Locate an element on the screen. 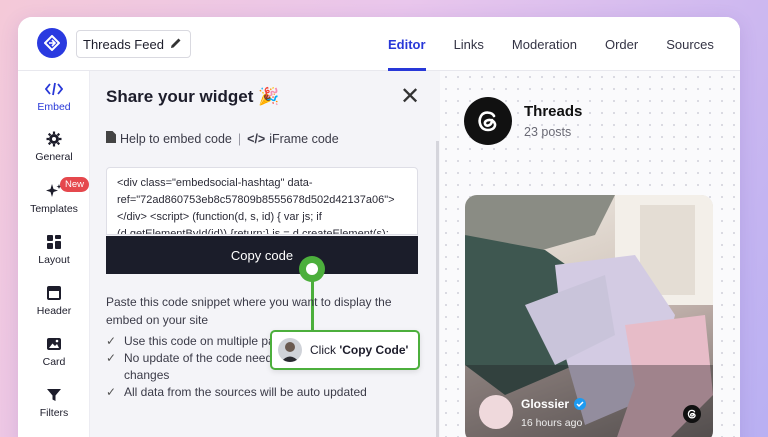 This screenshot has height=437, width=768. close-icon: ✕ is located at coordinates (410, 97).